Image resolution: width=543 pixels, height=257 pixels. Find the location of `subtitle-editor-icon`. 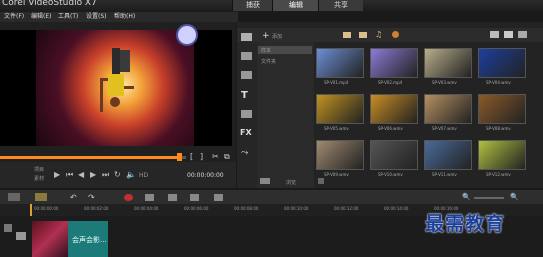

subtitle-editor-icon is located at coordinates (218, 197).